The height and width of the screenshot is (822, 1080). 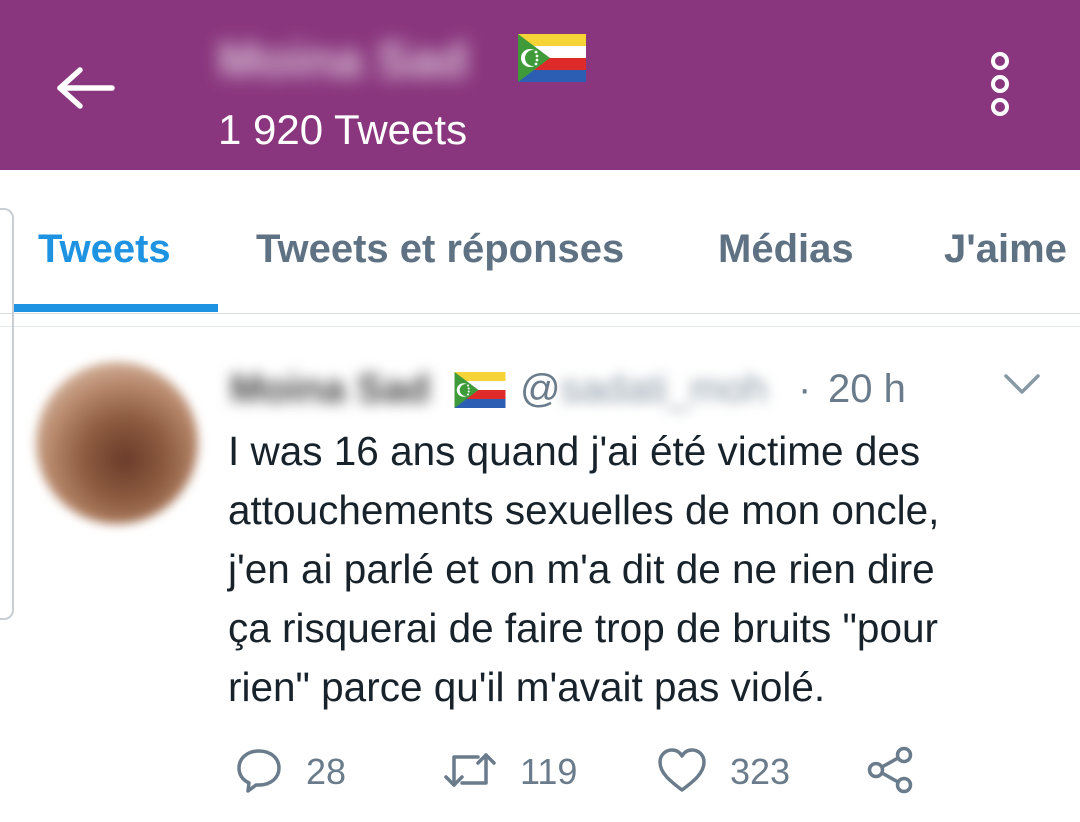 I want to click on chevron-down-icon, so click(x=1022, y=386).